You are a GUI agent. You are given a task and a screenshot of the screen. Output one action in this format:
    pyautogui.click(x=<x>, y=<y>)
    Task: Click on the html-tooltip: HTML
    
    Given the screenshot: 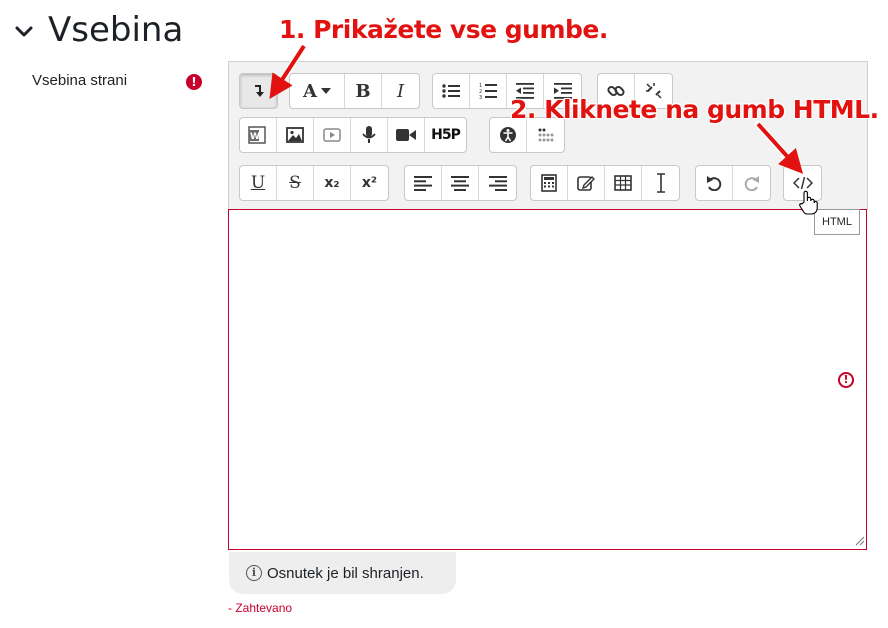 What is the action you would take?
    pyautogui.click(x=837, y=222)
    